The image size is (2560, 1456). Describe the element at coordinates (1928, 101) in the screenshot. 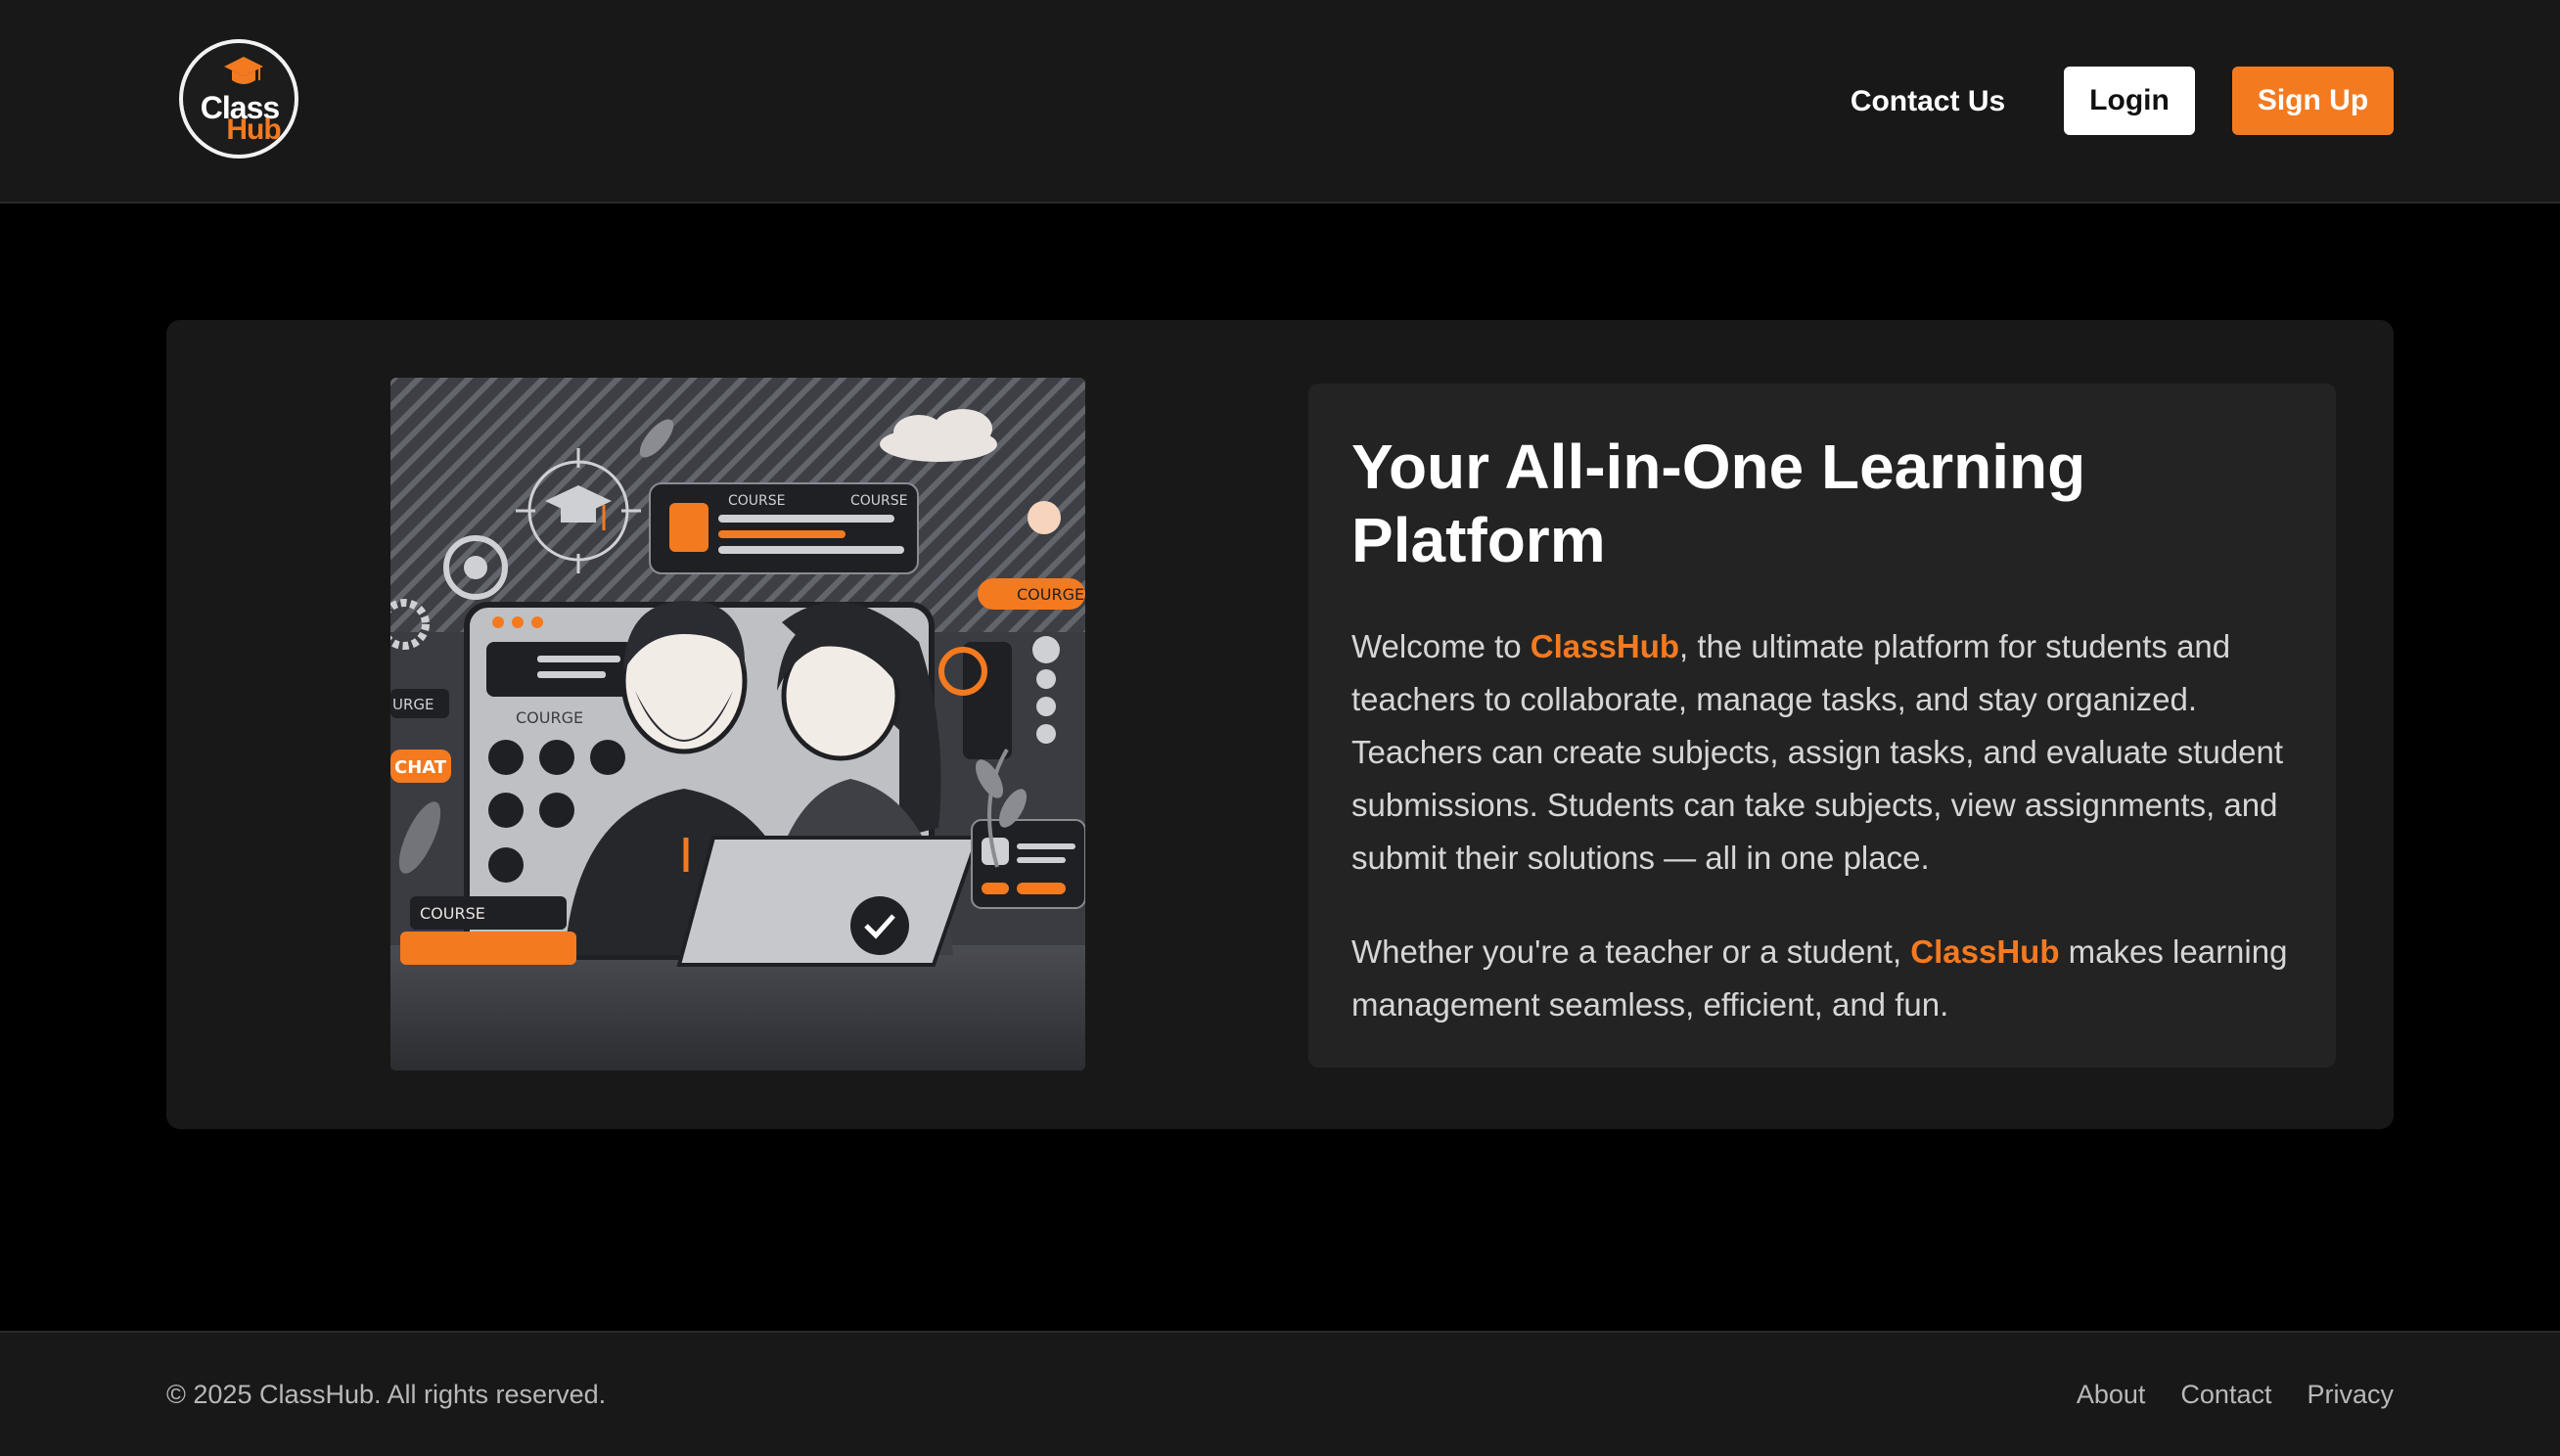

I see `contact-us-link: Contact Us` at that location.